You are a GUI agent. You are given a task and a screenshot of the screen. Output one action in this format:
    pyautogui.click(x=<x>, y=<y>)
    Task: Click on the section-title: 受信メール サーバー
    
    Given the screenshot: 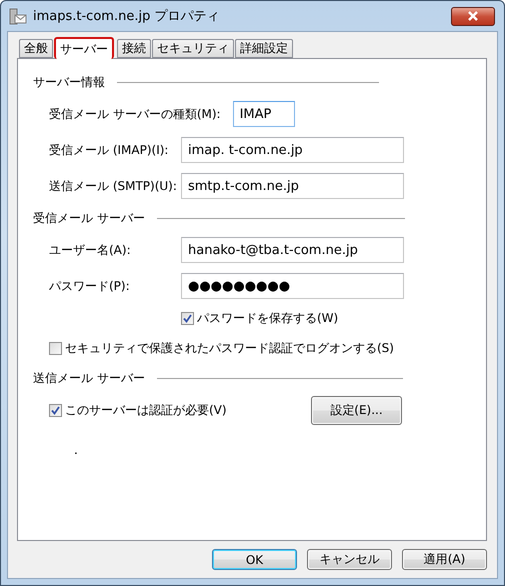 What is the action you would take?
    pyautogui.click(x=89, y=218)
    